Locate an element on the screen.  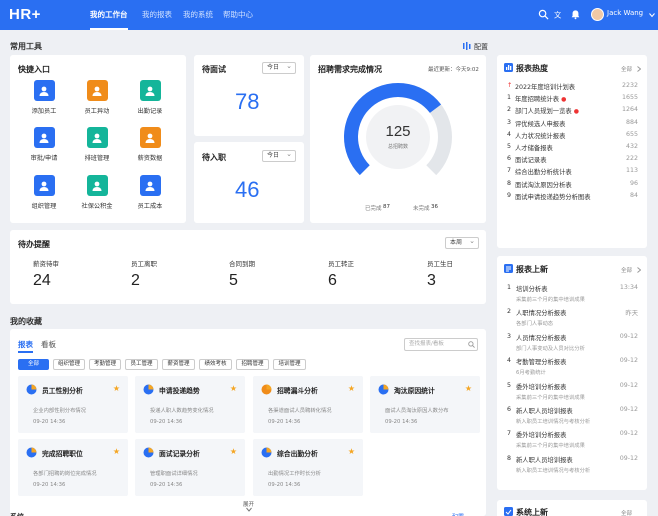
tab-reports: 报表 is located at coordinates (25, 344).